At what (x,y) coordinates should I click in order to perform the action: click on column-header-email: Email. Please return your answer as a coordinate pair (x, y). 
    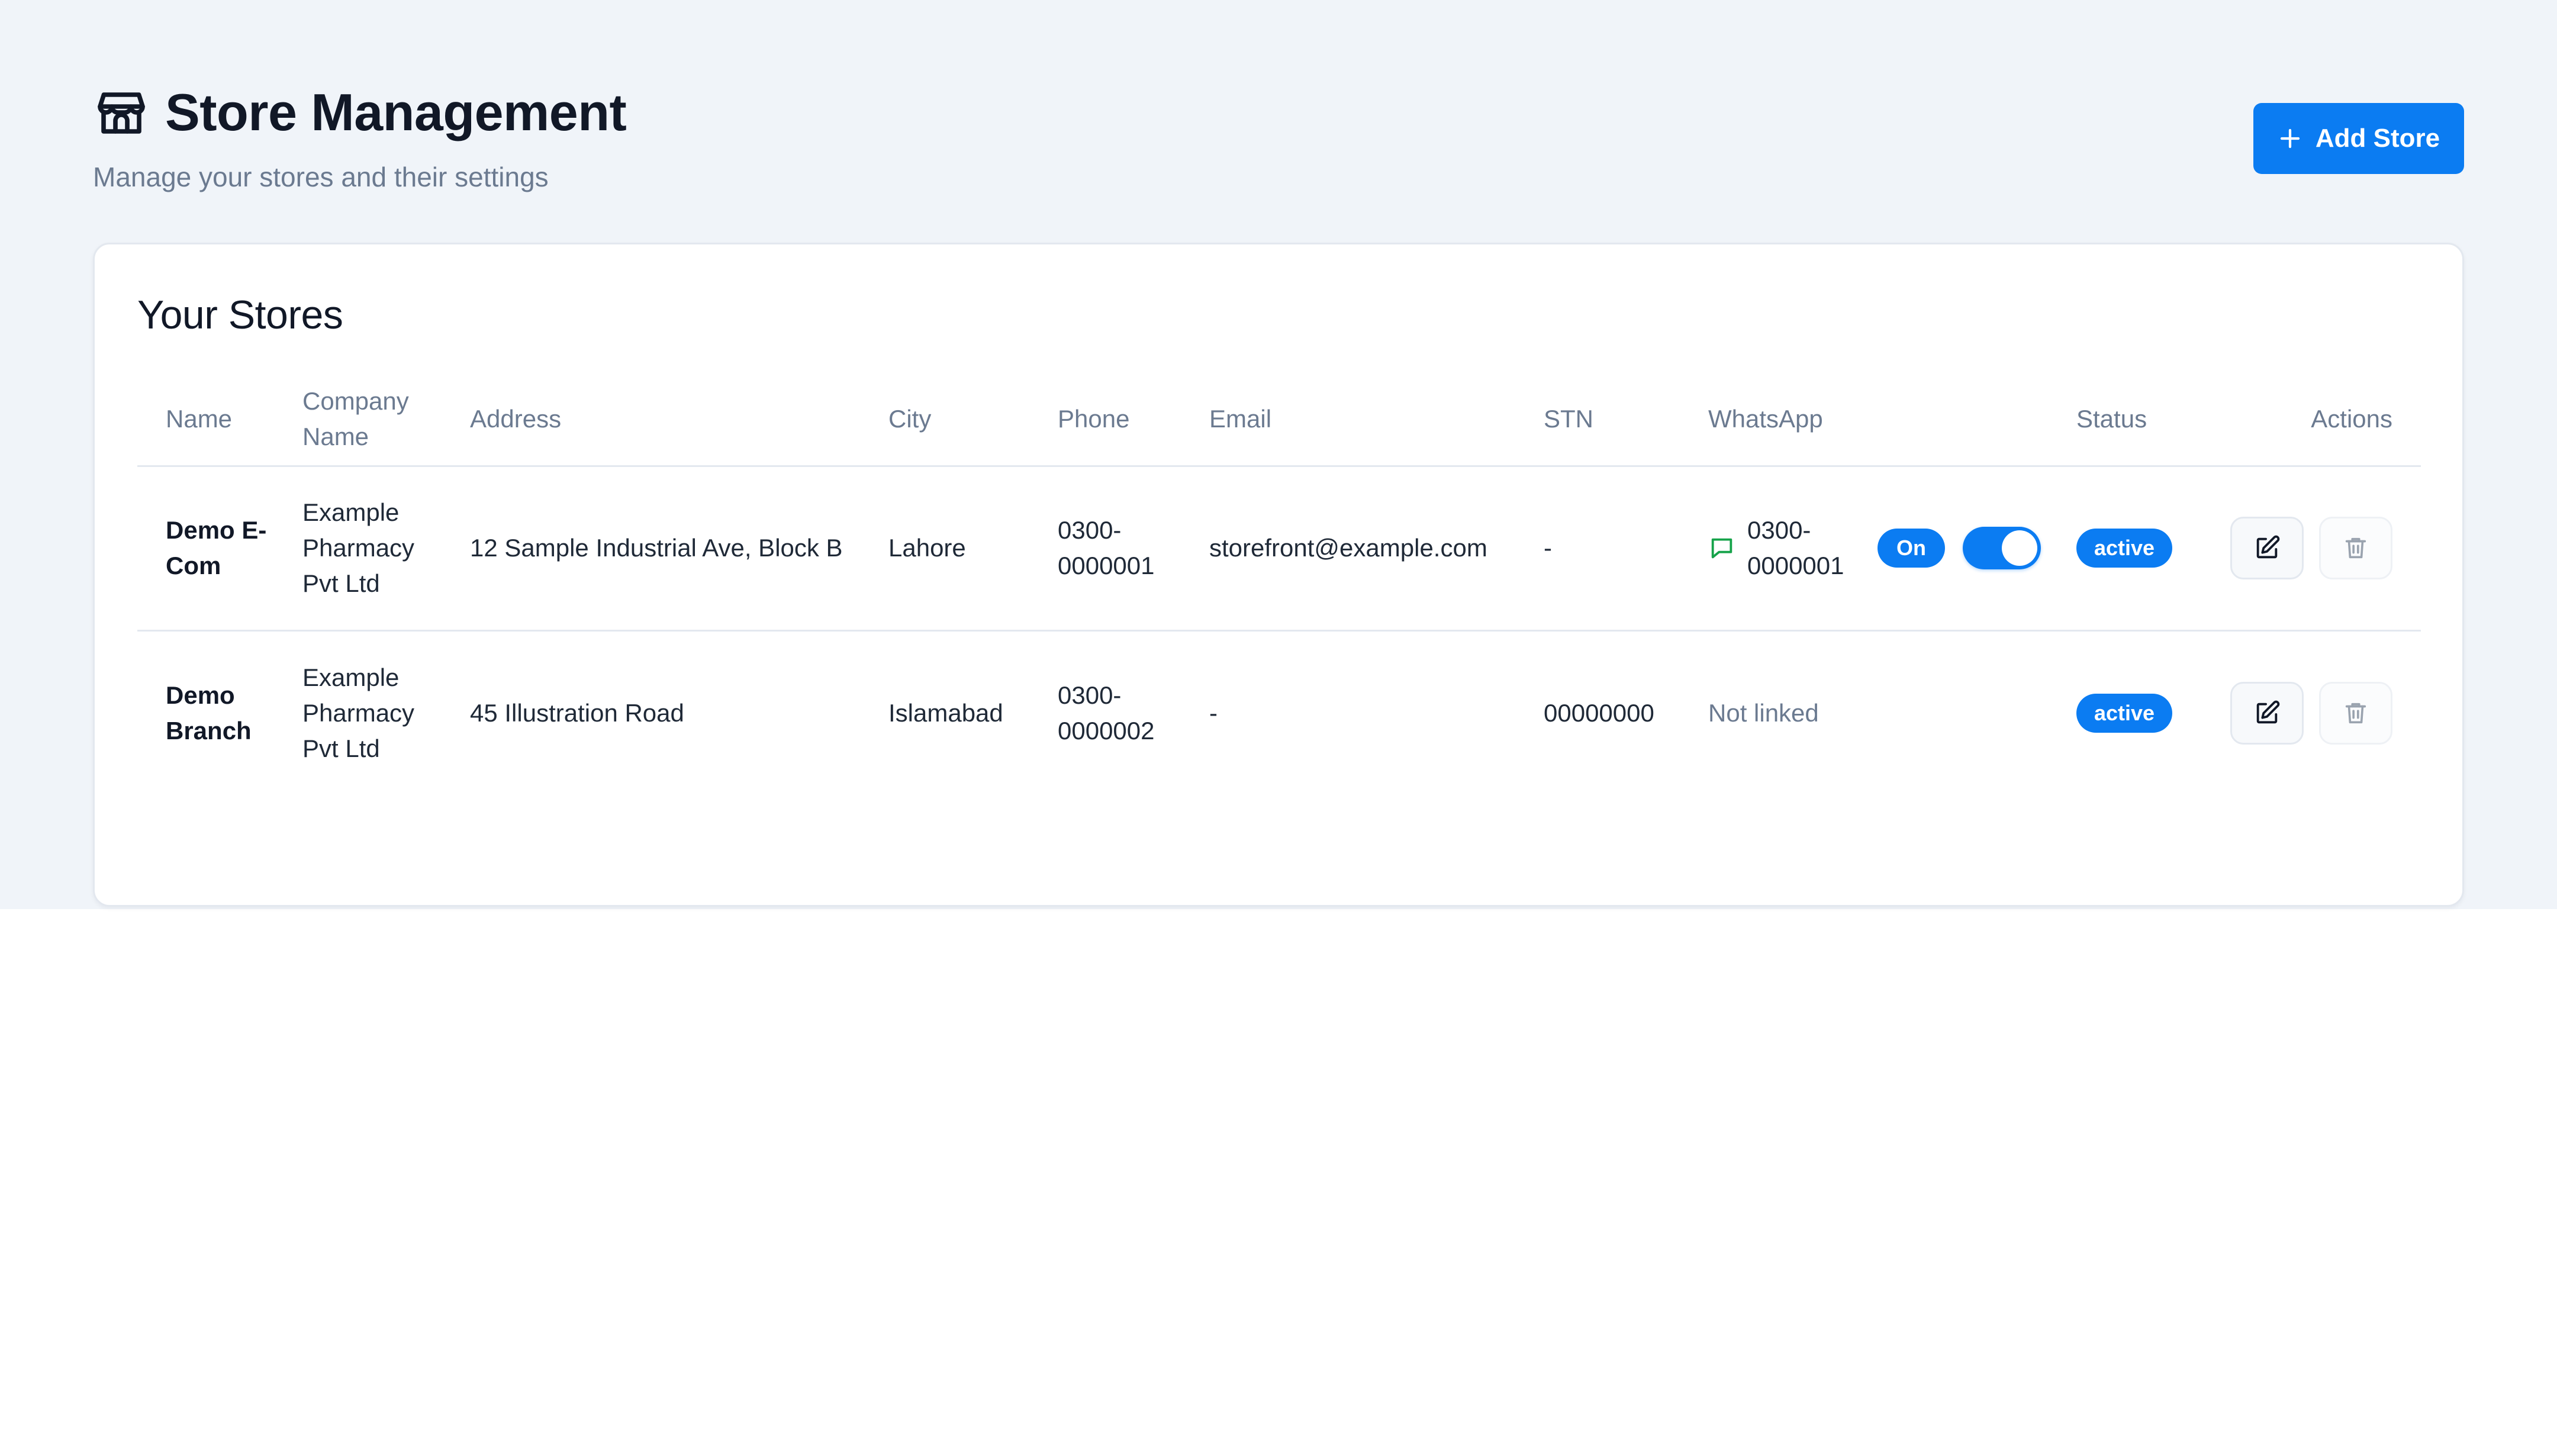
    Looking at the image, I should click on (1348, 420).